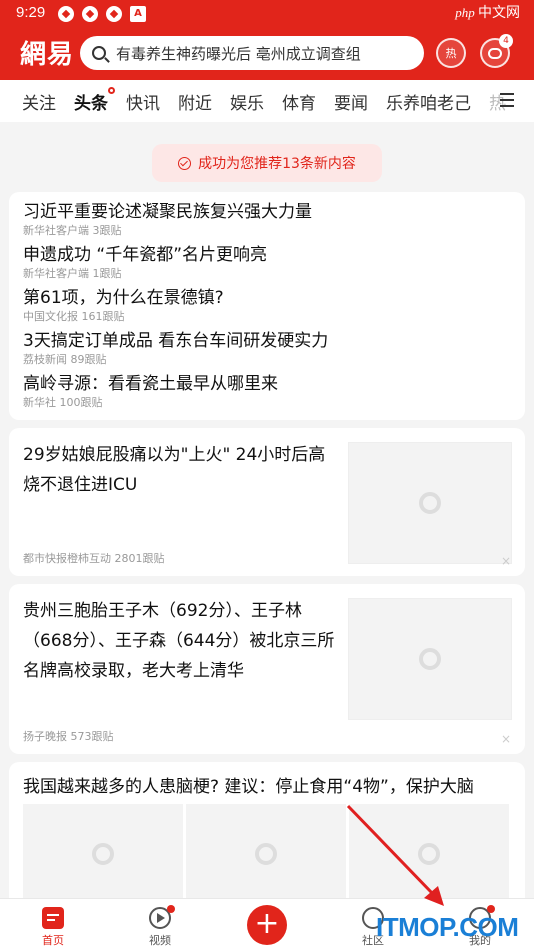 The height and width of the screenshot is (950, 534). What do you see at coordinates (428, 101) in the screenshot?
I see `tab-elder: 乐养咱老己` at bounding box center [428, 101].